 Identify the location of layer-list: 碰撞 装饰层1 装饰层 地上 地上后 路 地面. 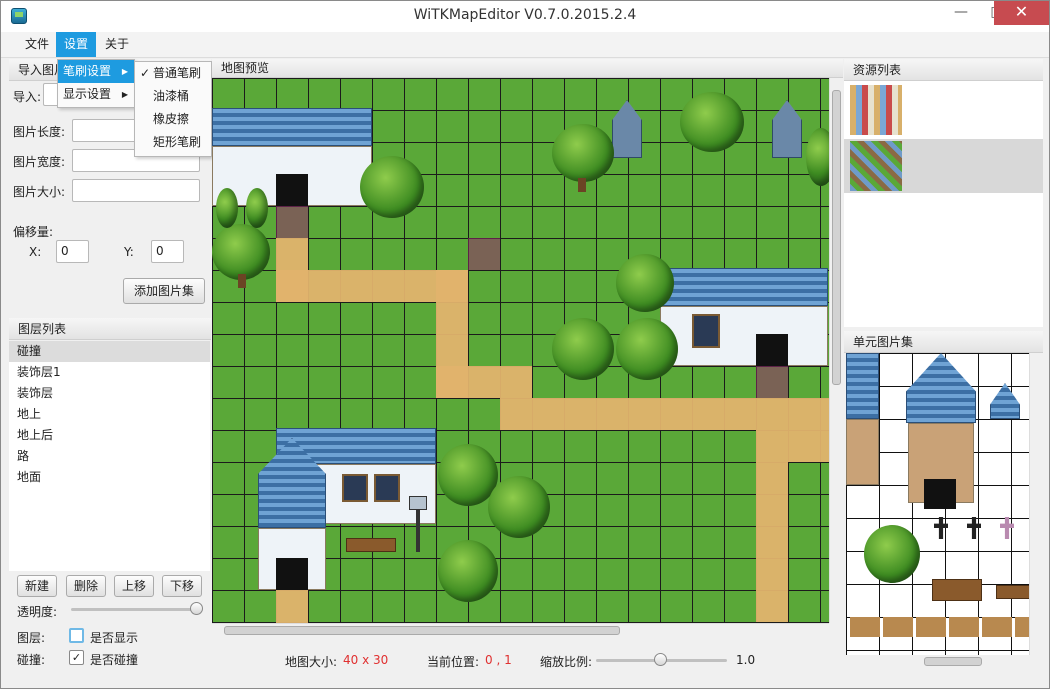
(109, 456).